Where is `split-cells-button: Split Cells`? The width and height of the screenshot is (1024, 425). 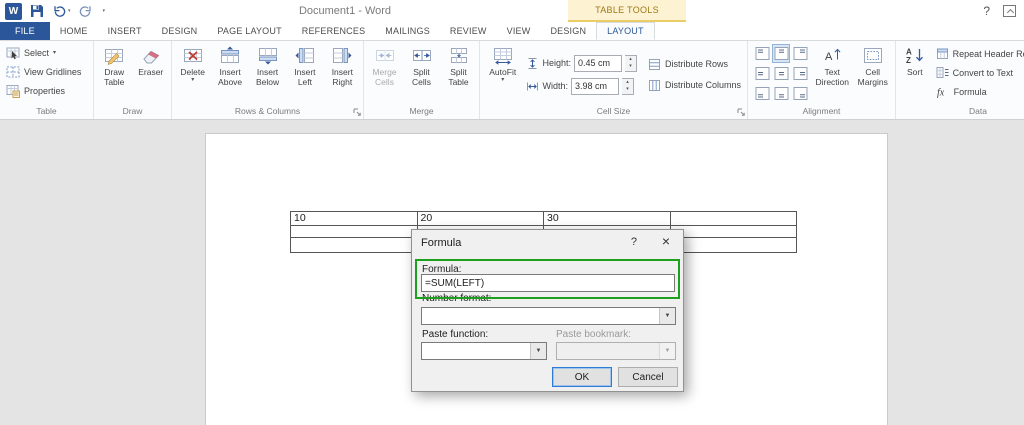 split-cells-button: Split Cells is located at coordinates (421, 73).